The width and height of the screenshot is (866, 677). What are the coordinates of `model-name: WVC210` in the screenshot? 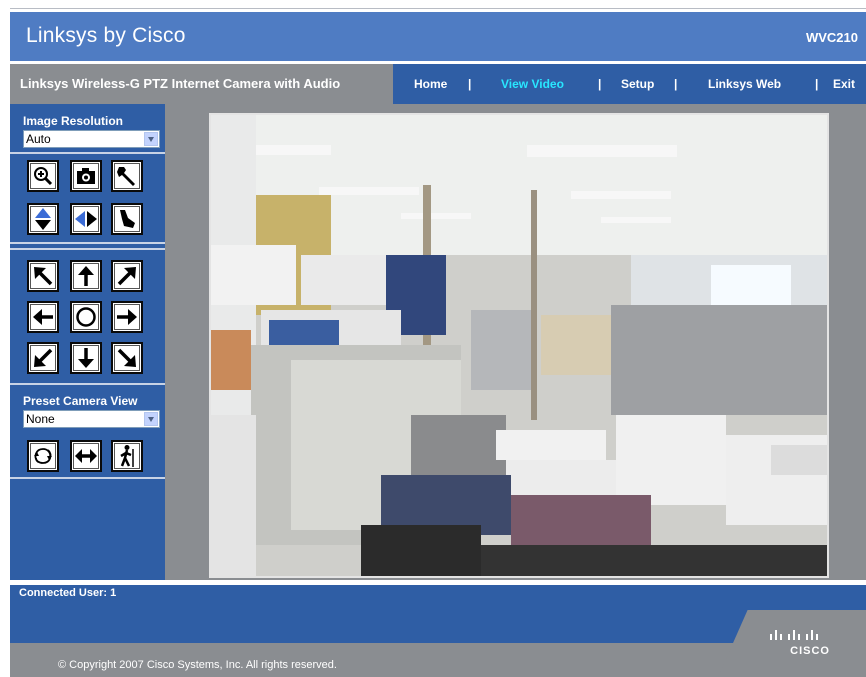 It's located at (831, 37).